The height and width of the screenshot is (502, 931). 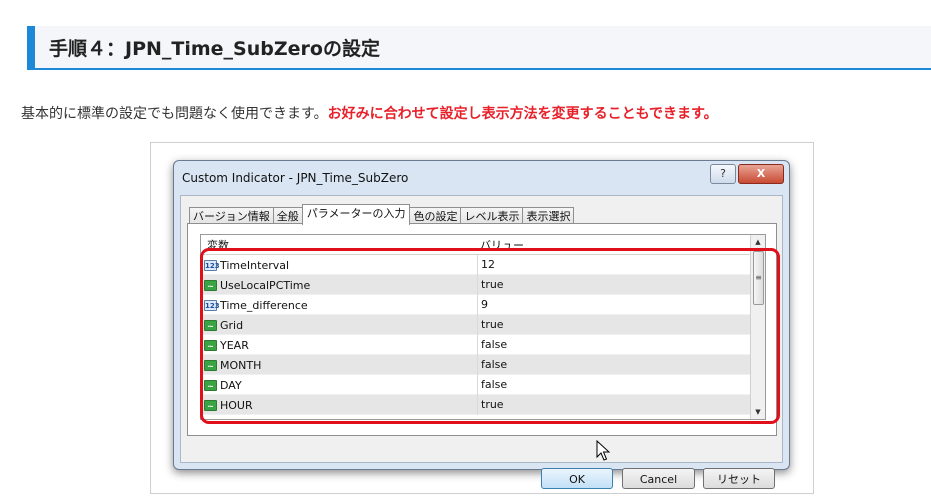 I want to click on parameter-name: YEAR, so click(x=234, y=345).